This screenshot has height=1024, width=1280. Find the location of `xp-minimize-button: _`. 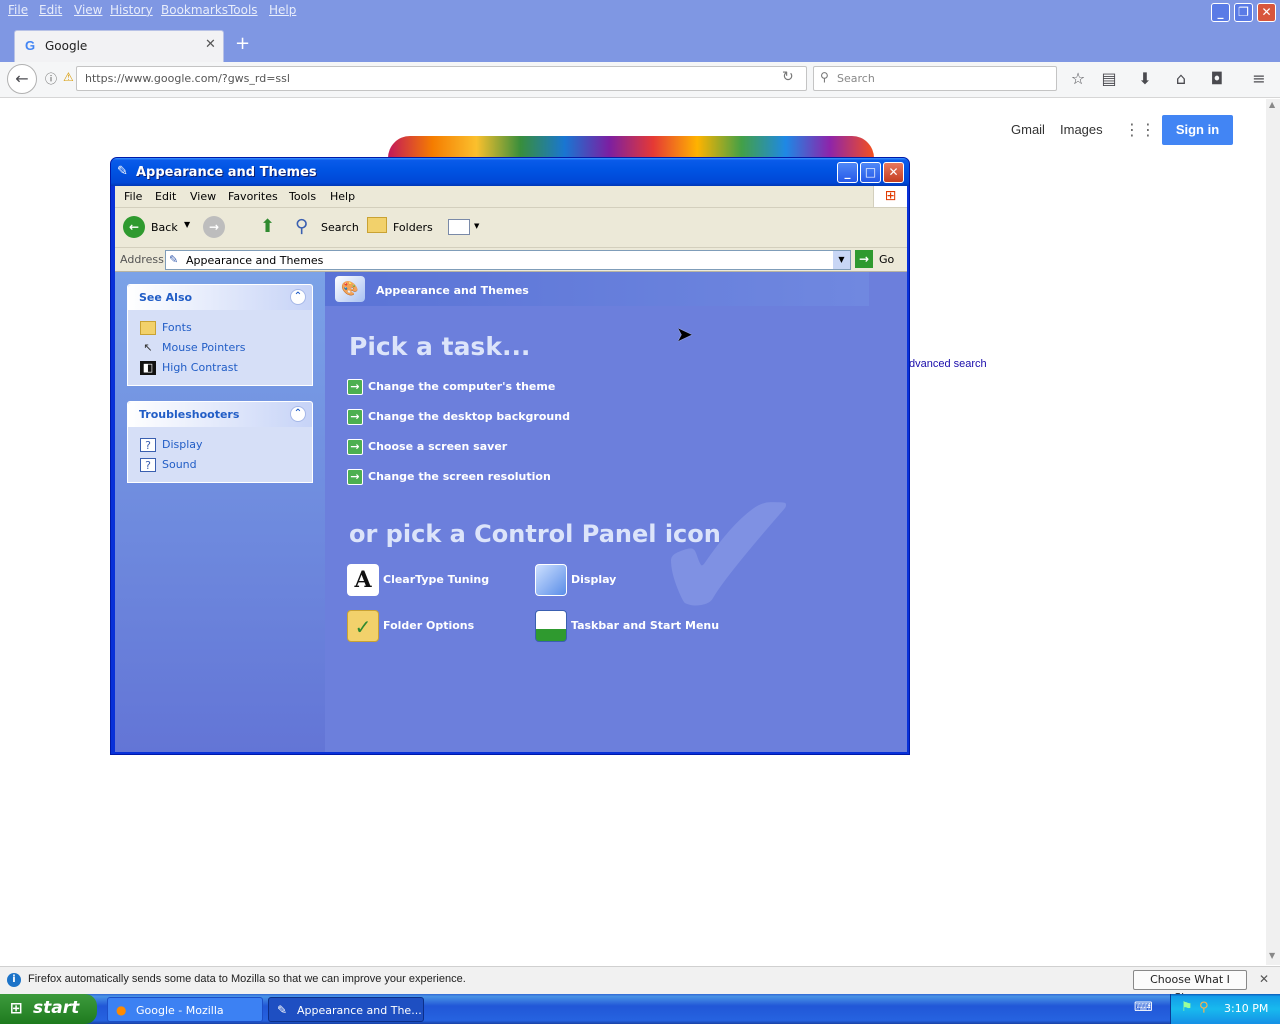

xp-minimize-button: _ is located at coordinates (847, 172).